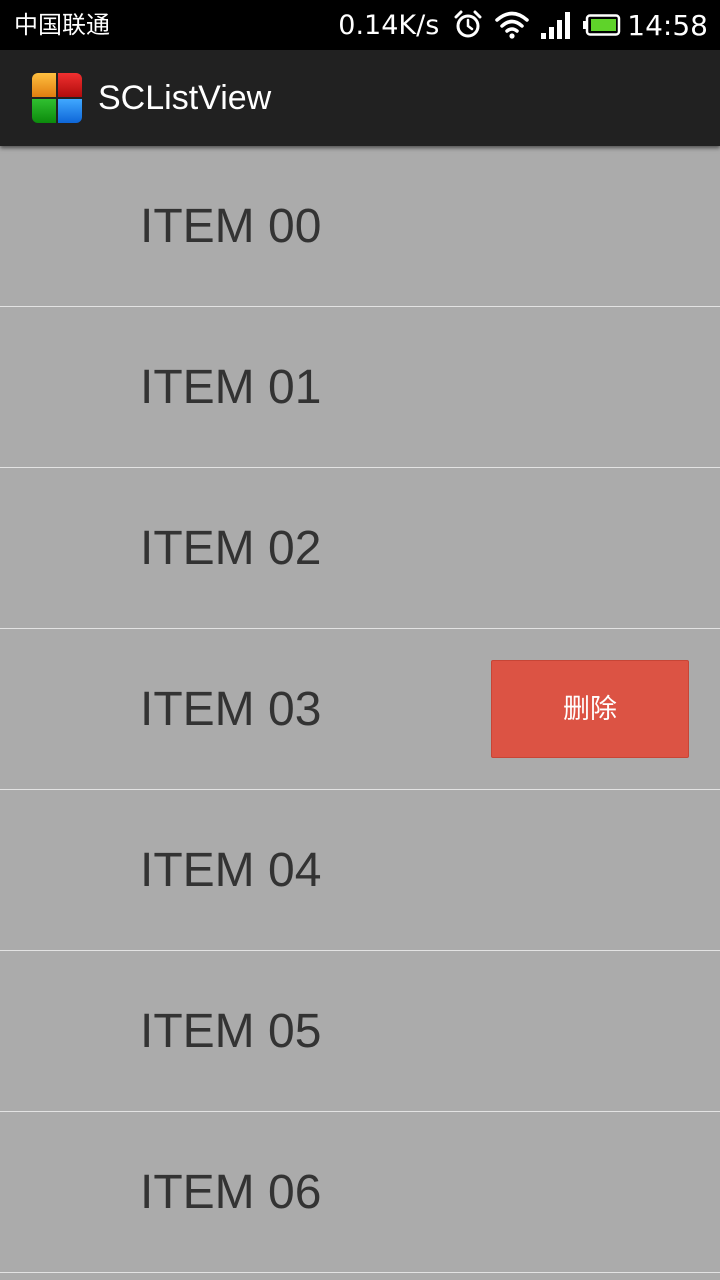 This screenshot has height=1280, width=720. What do you see at coordinates (360, 98) in the screenshot?
I see `action-bar: SCListView` at bounding box center [360, 98].